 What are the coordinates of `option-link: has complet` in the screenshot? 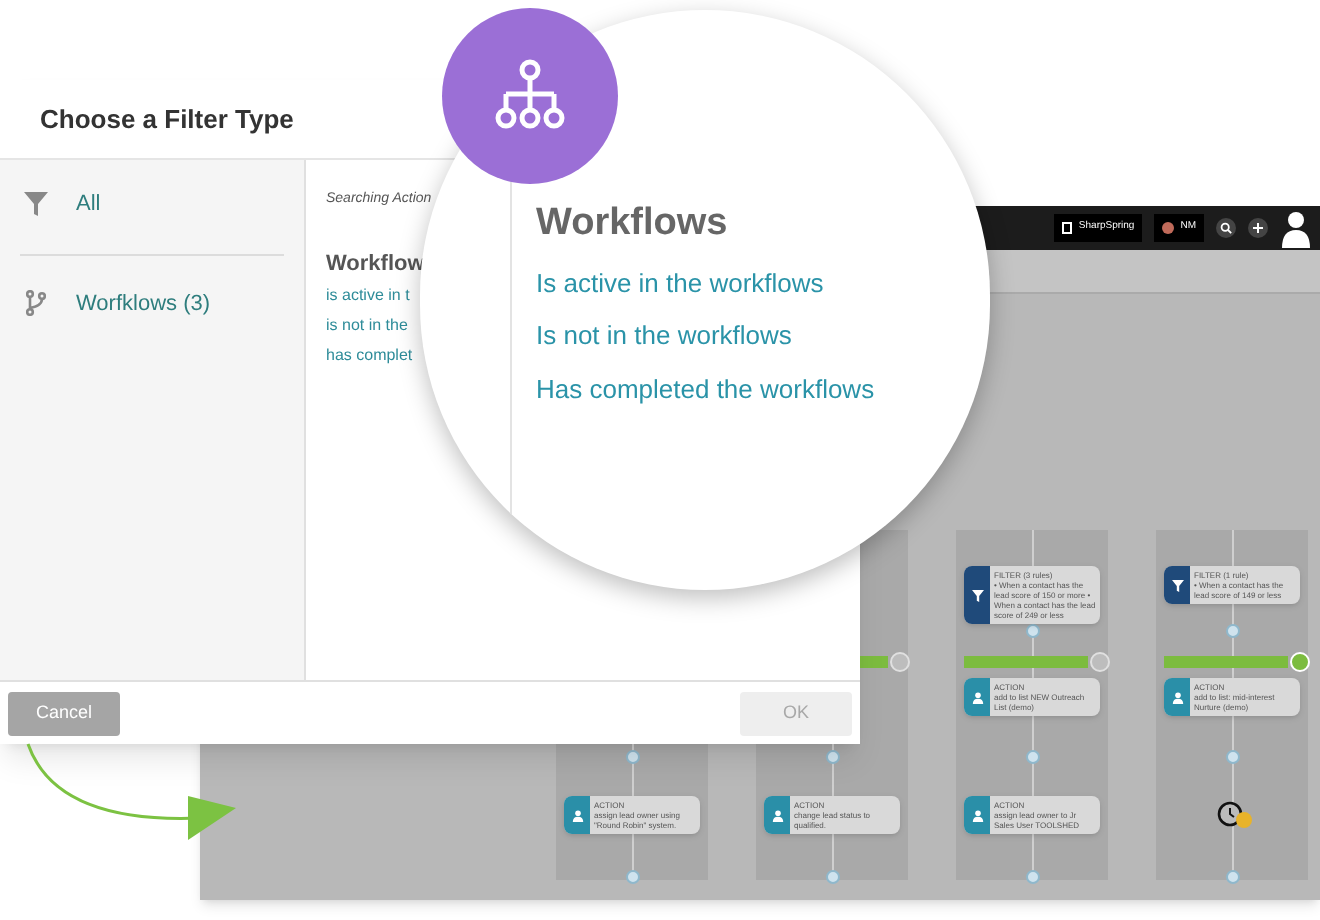 It's located at (369, 356).